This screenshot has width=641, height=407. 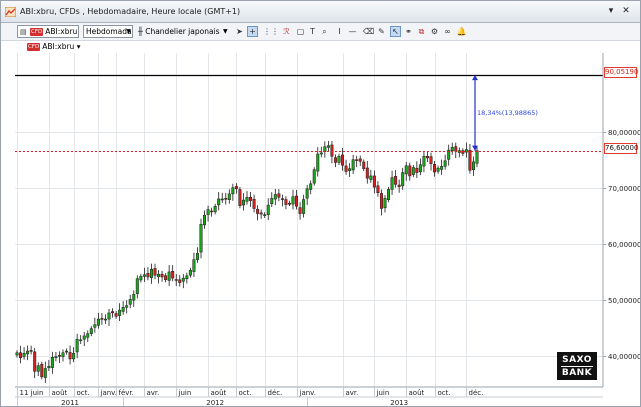 I want to click on x-tick-label: oct., so click(x=444, y=393).